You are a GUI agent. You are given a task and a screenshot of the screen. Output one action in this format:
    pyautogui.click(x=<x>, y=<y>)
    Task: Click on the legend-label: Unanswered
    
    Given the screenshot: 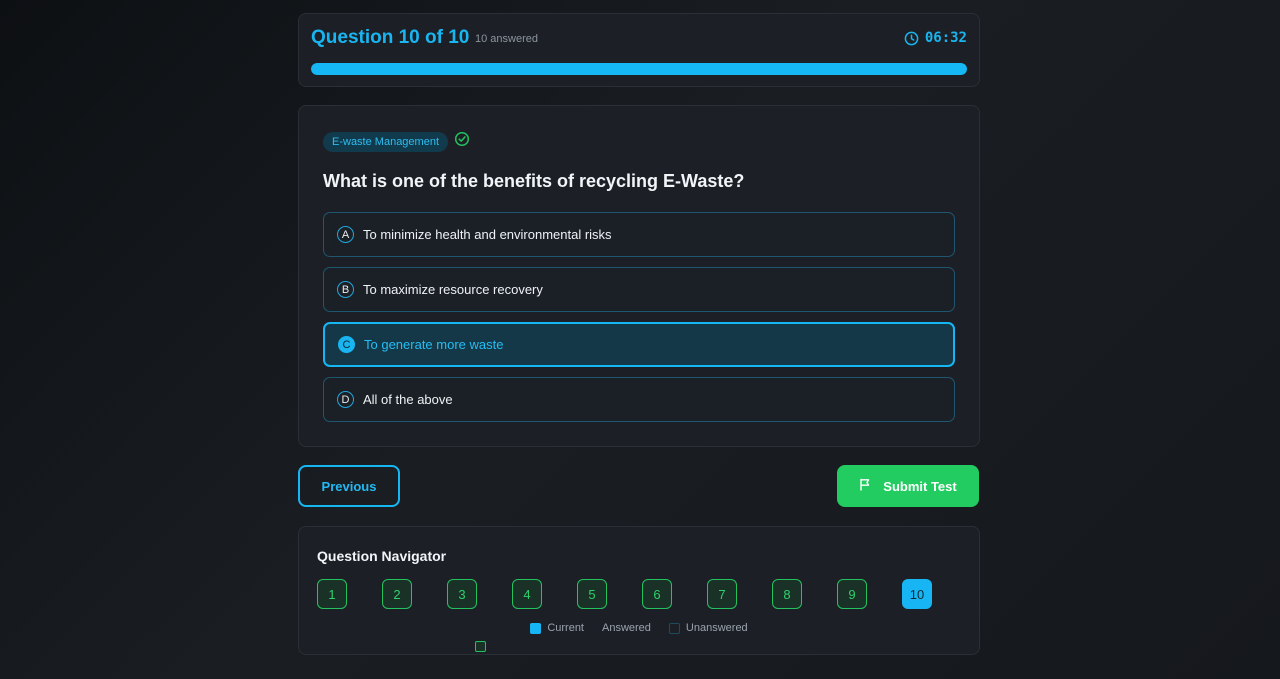 What is the action you would take?
    pyautogui.click(x=716, y=628)
    